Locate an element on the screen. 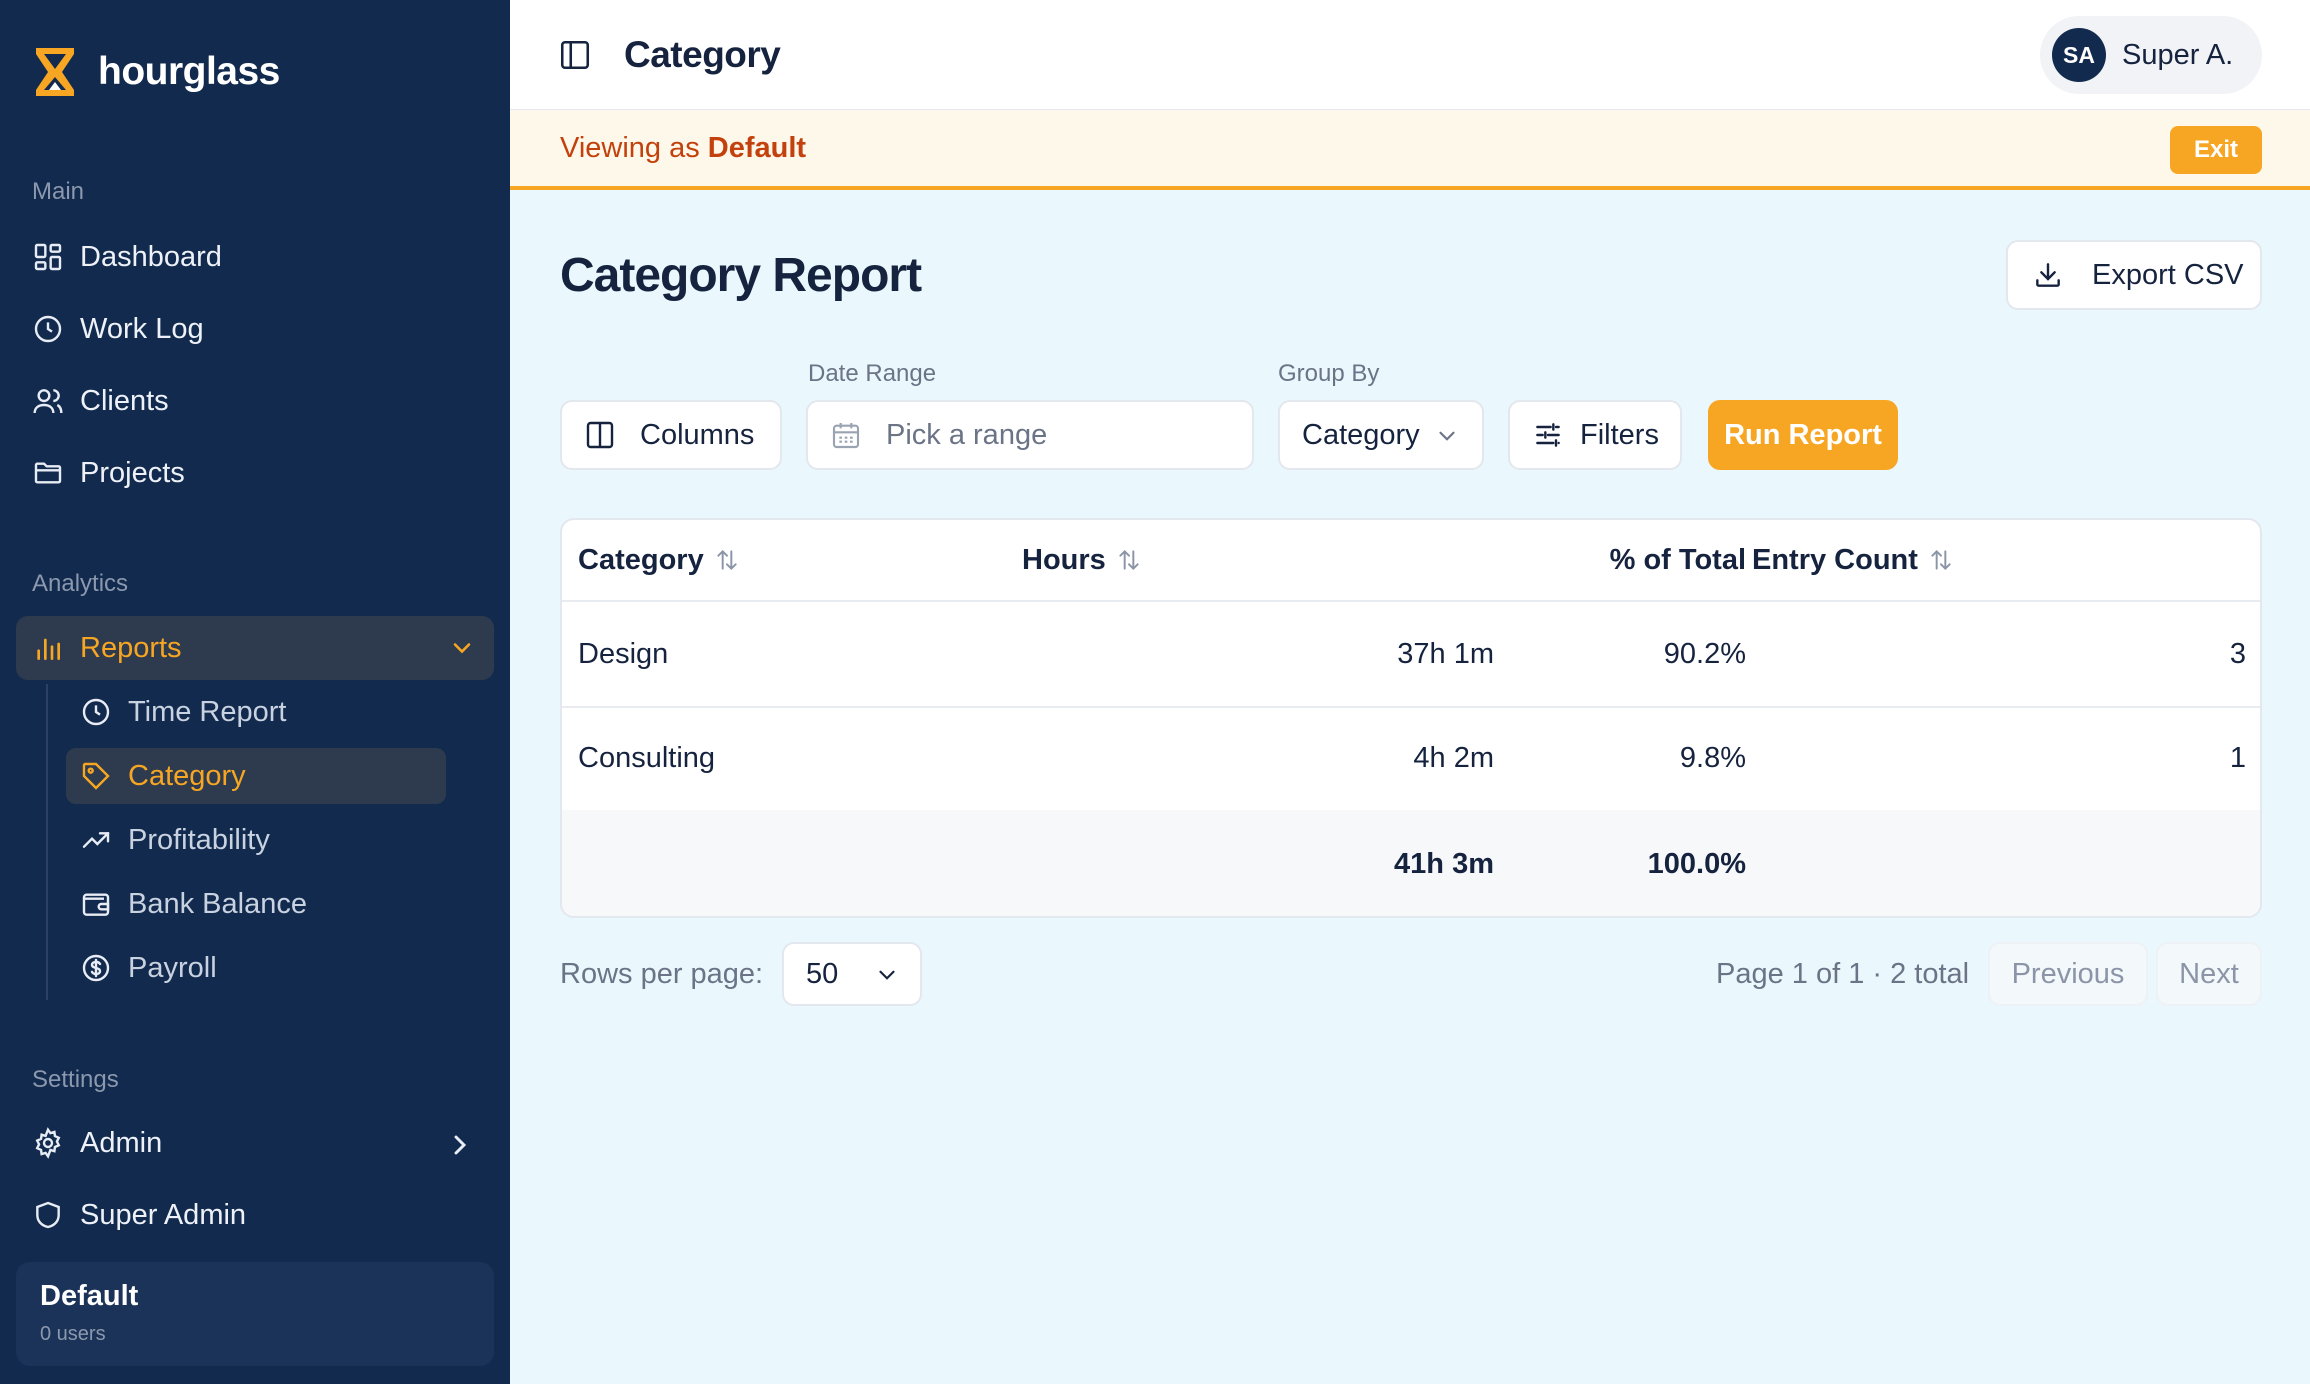 The image size is (2310, 1384). banner-prefix: Viewing as is located at coordinates (630, 148).